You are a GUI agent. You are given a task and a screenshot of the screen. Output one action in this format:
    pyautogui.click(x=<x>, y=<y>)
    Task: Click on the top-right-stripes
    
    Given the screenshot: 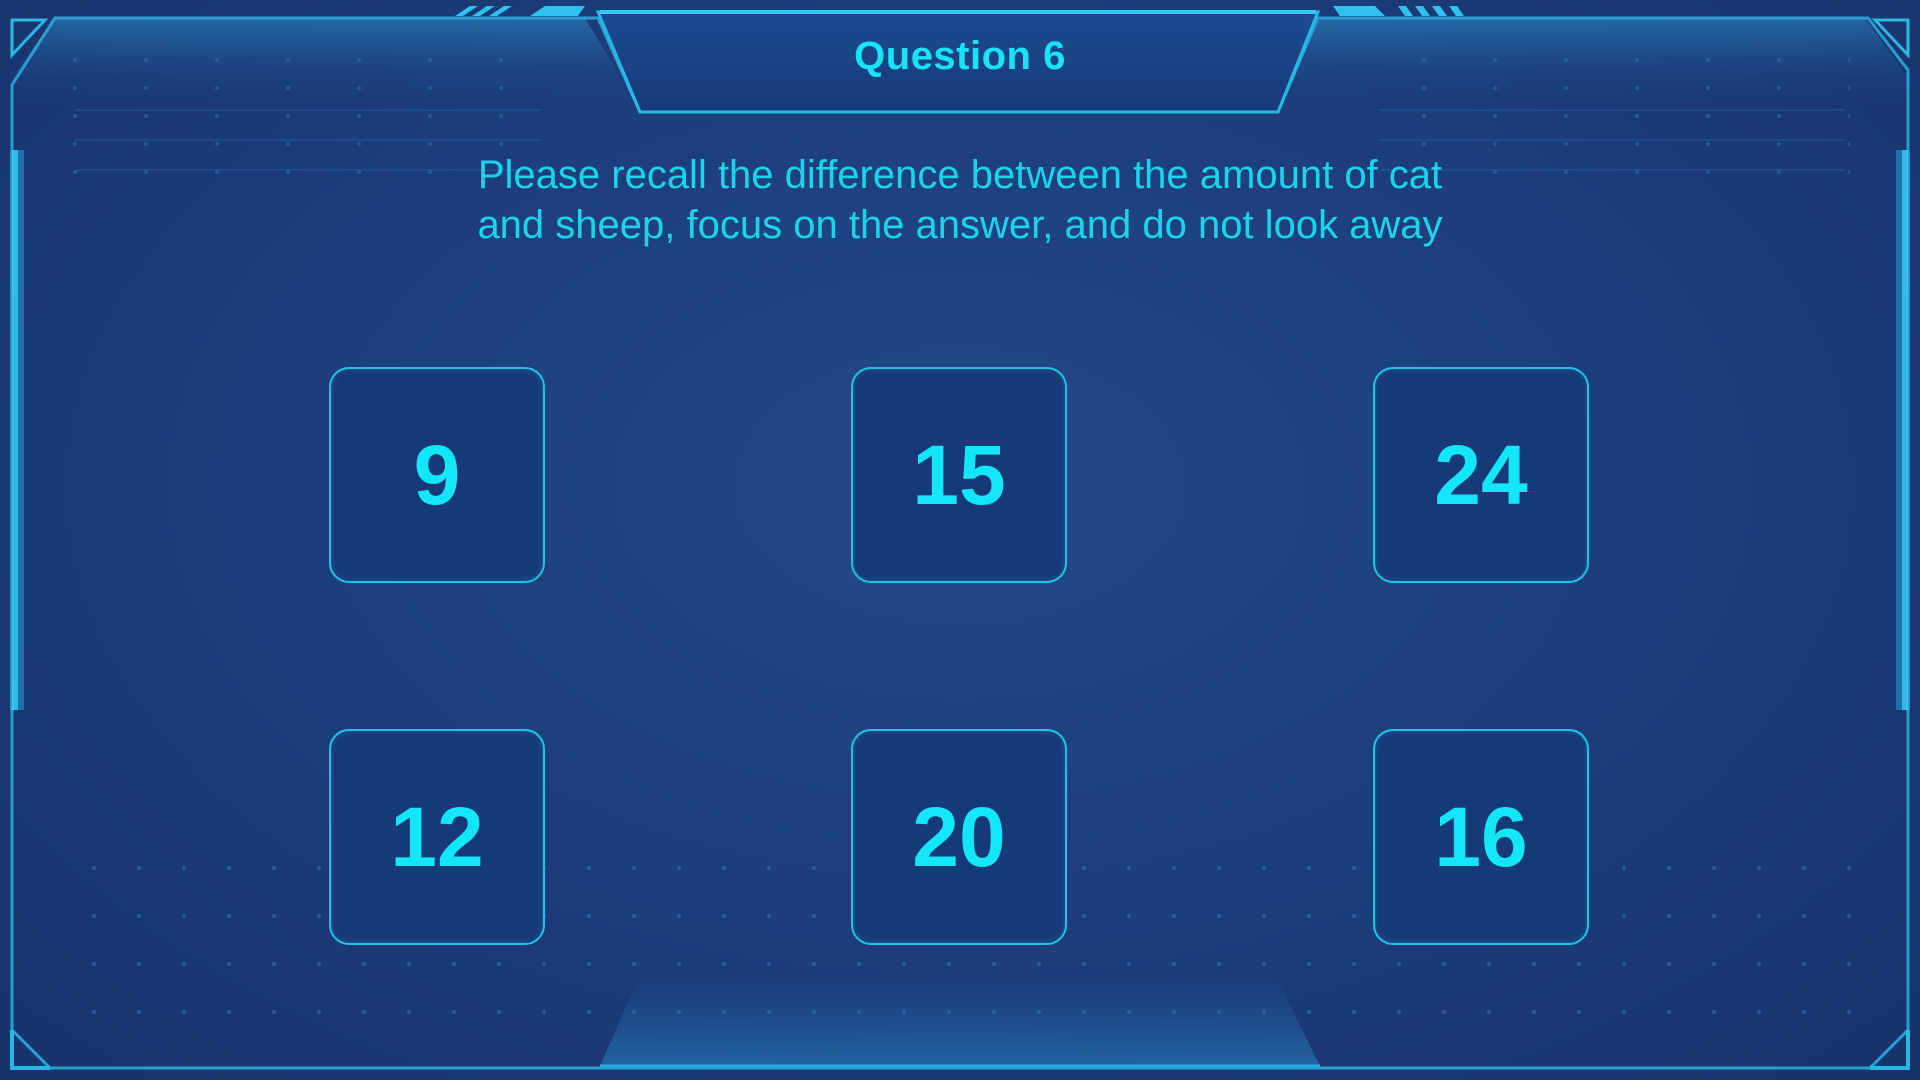 What is the action you would take?
    pyautogui.click(x=1398, y=11)
    